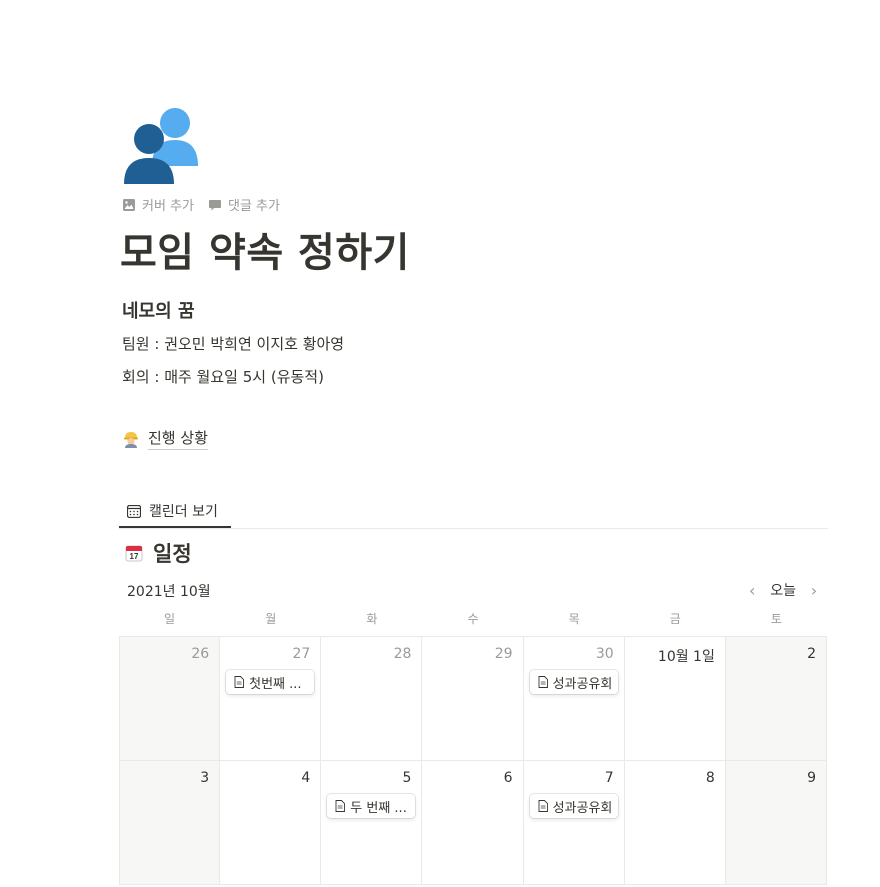 The width and height of the screenshot is (880, 887). What do you see at coordinates (200, 654) in the screenshot?
I see `day-number: 26` at bounding box center [200, 654].